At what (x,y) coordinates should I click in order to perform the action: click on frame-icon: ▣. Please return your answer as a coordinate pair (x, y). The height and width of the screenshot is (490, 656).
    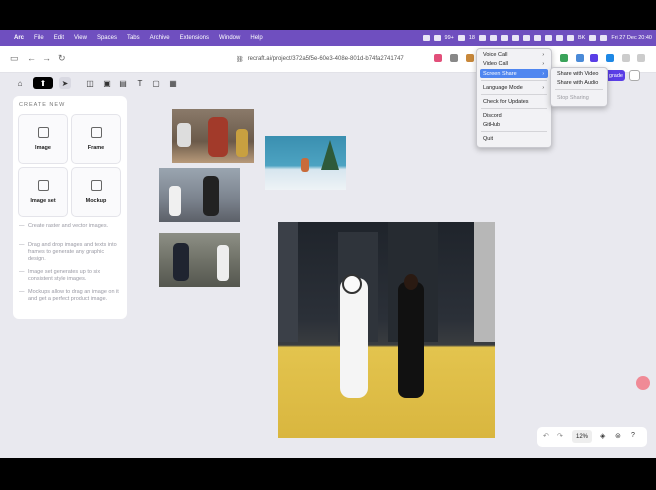
    Looking at the image, I should click on (107, 83).